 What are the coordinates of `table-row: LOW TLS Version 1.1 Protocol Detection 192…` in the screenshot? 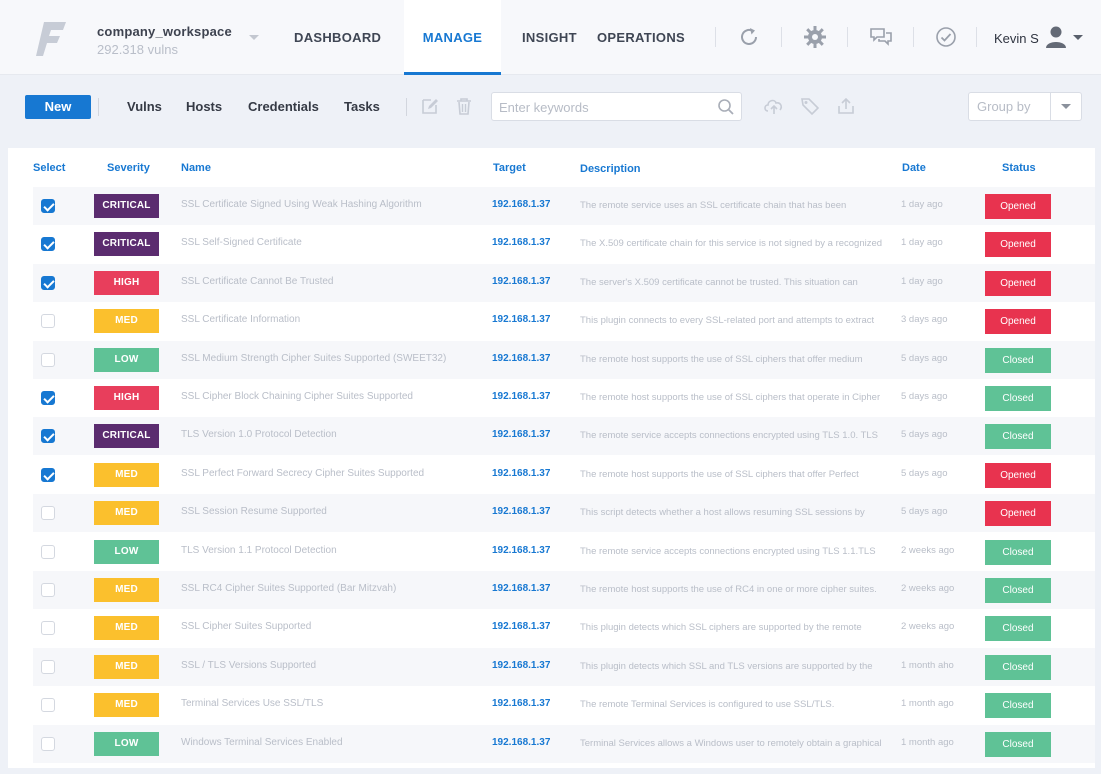 It's located at (564, 552).